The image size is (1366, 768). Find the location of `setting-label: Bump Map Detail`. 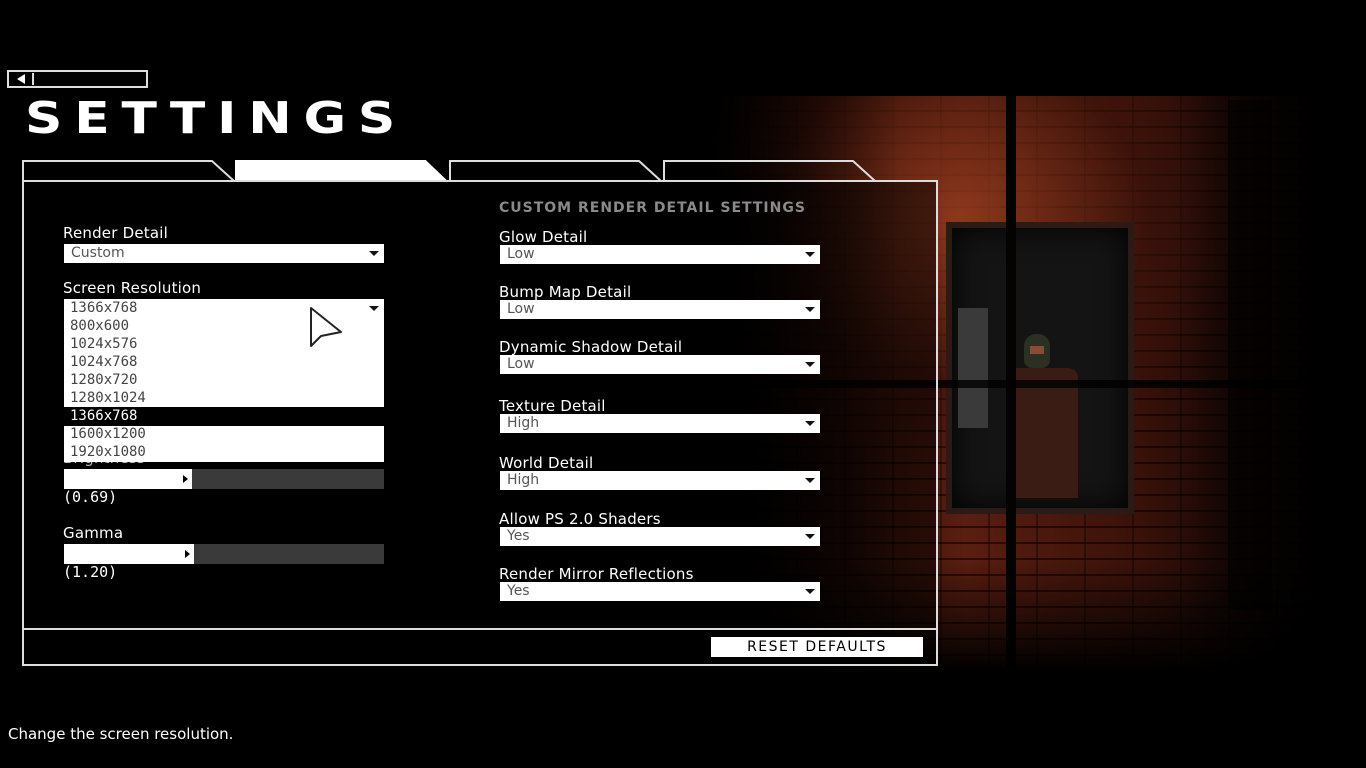

setting-label: Bump Map Detail is located at coordinates (565, 292).